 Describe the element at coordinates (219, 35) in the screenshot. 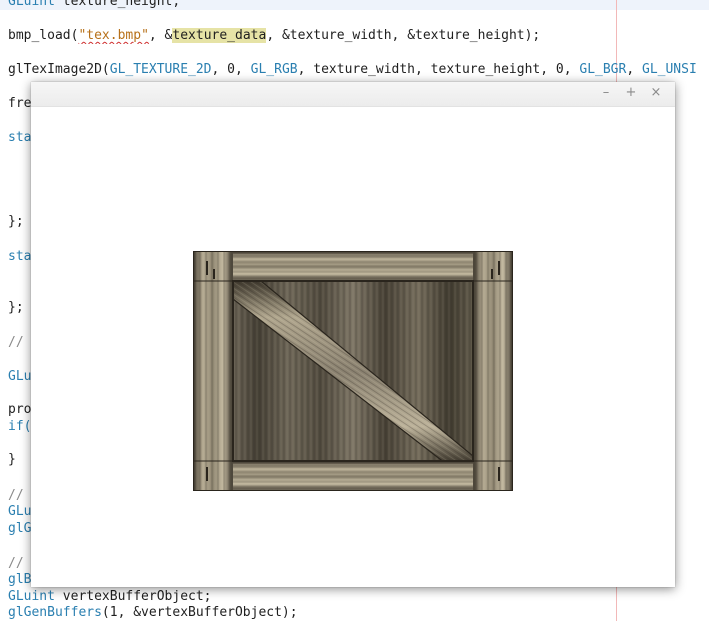

I see `code-token: texture_data` at that location.